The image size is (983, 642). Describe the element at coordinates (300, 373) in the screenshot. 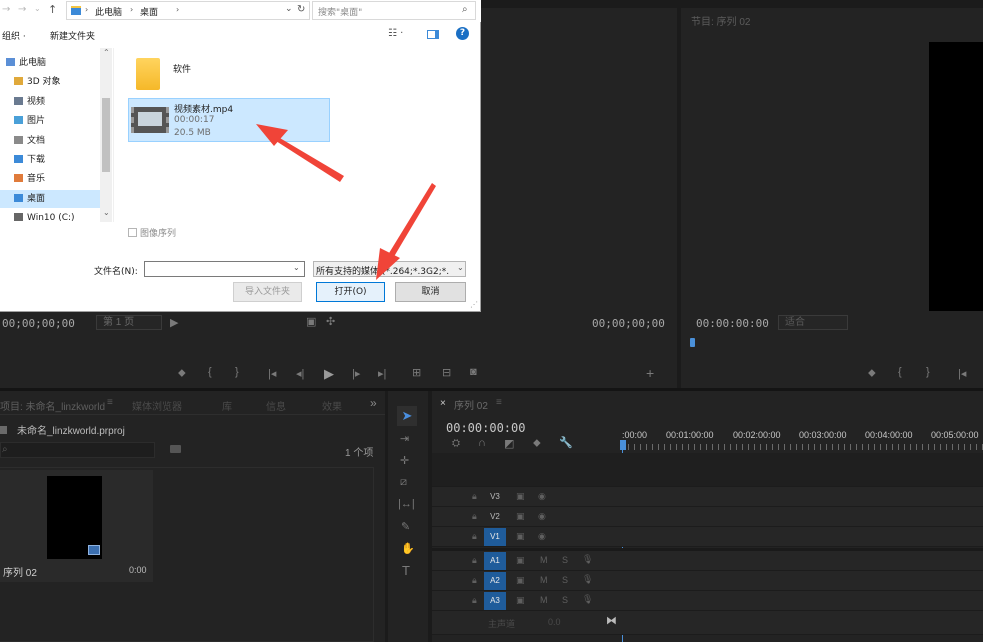

I see `step-back-icon: ◂|` at that location.